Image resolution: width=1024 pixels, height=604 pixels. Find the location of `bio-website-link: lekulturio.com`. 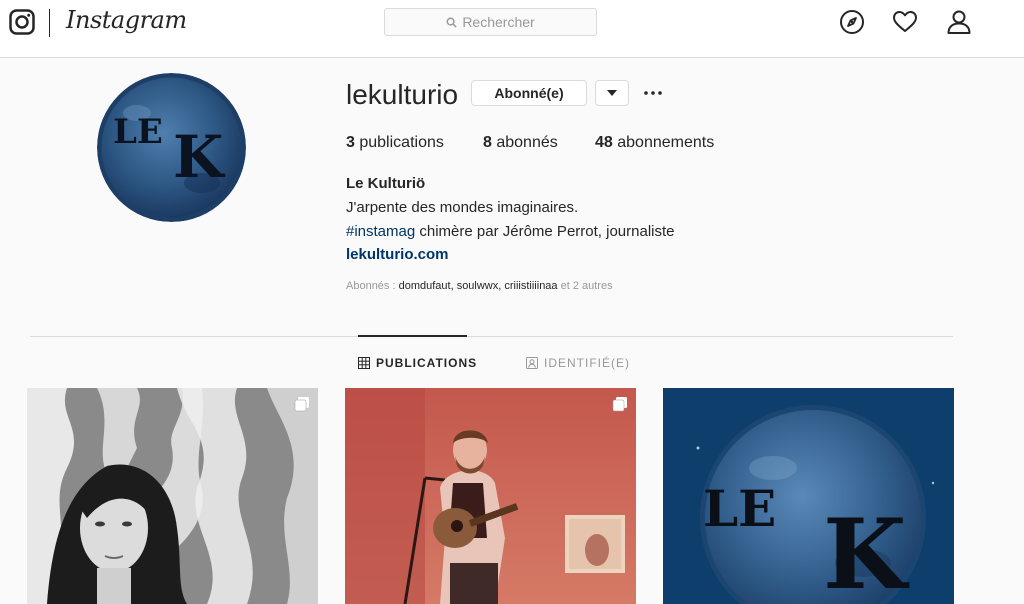

bio-website-link: lekulturio.com is located at coordinates (397, 254).